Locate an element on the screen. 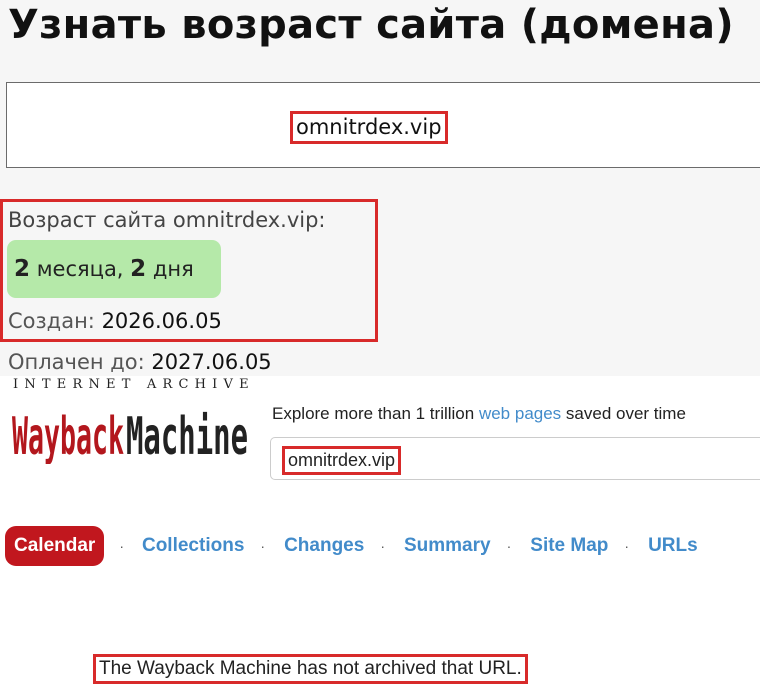 The height and width of the screenshot is (688, 760). created-label: Создан: is located at coordinates (51, 321).